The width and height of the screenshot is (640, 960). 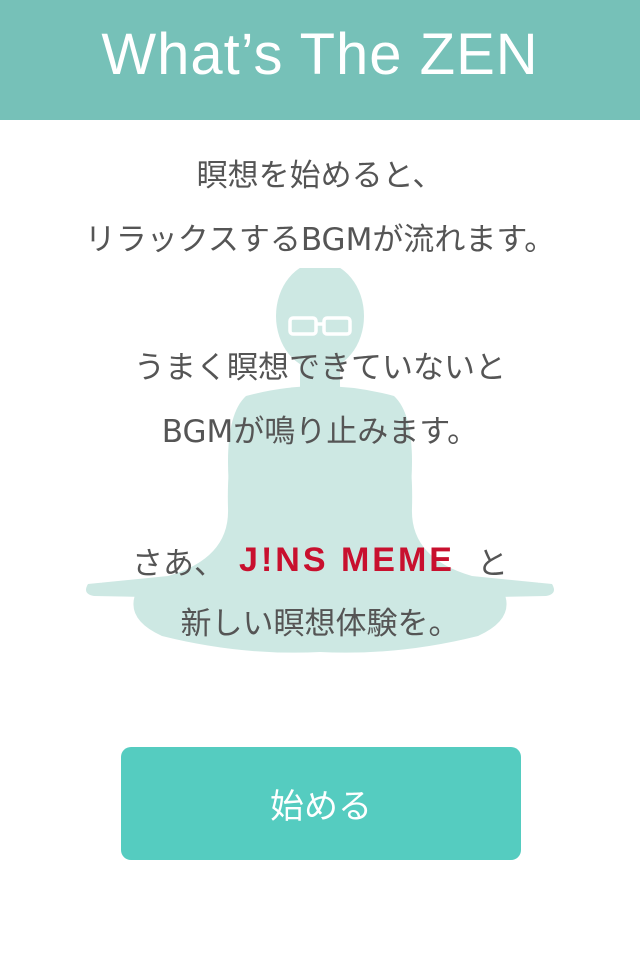 What do you see at coordinates (320, 240) in the screenshot?
I see `intro-line-2: リラックスするBGMが流れます。` at bounding box center [320, 240].